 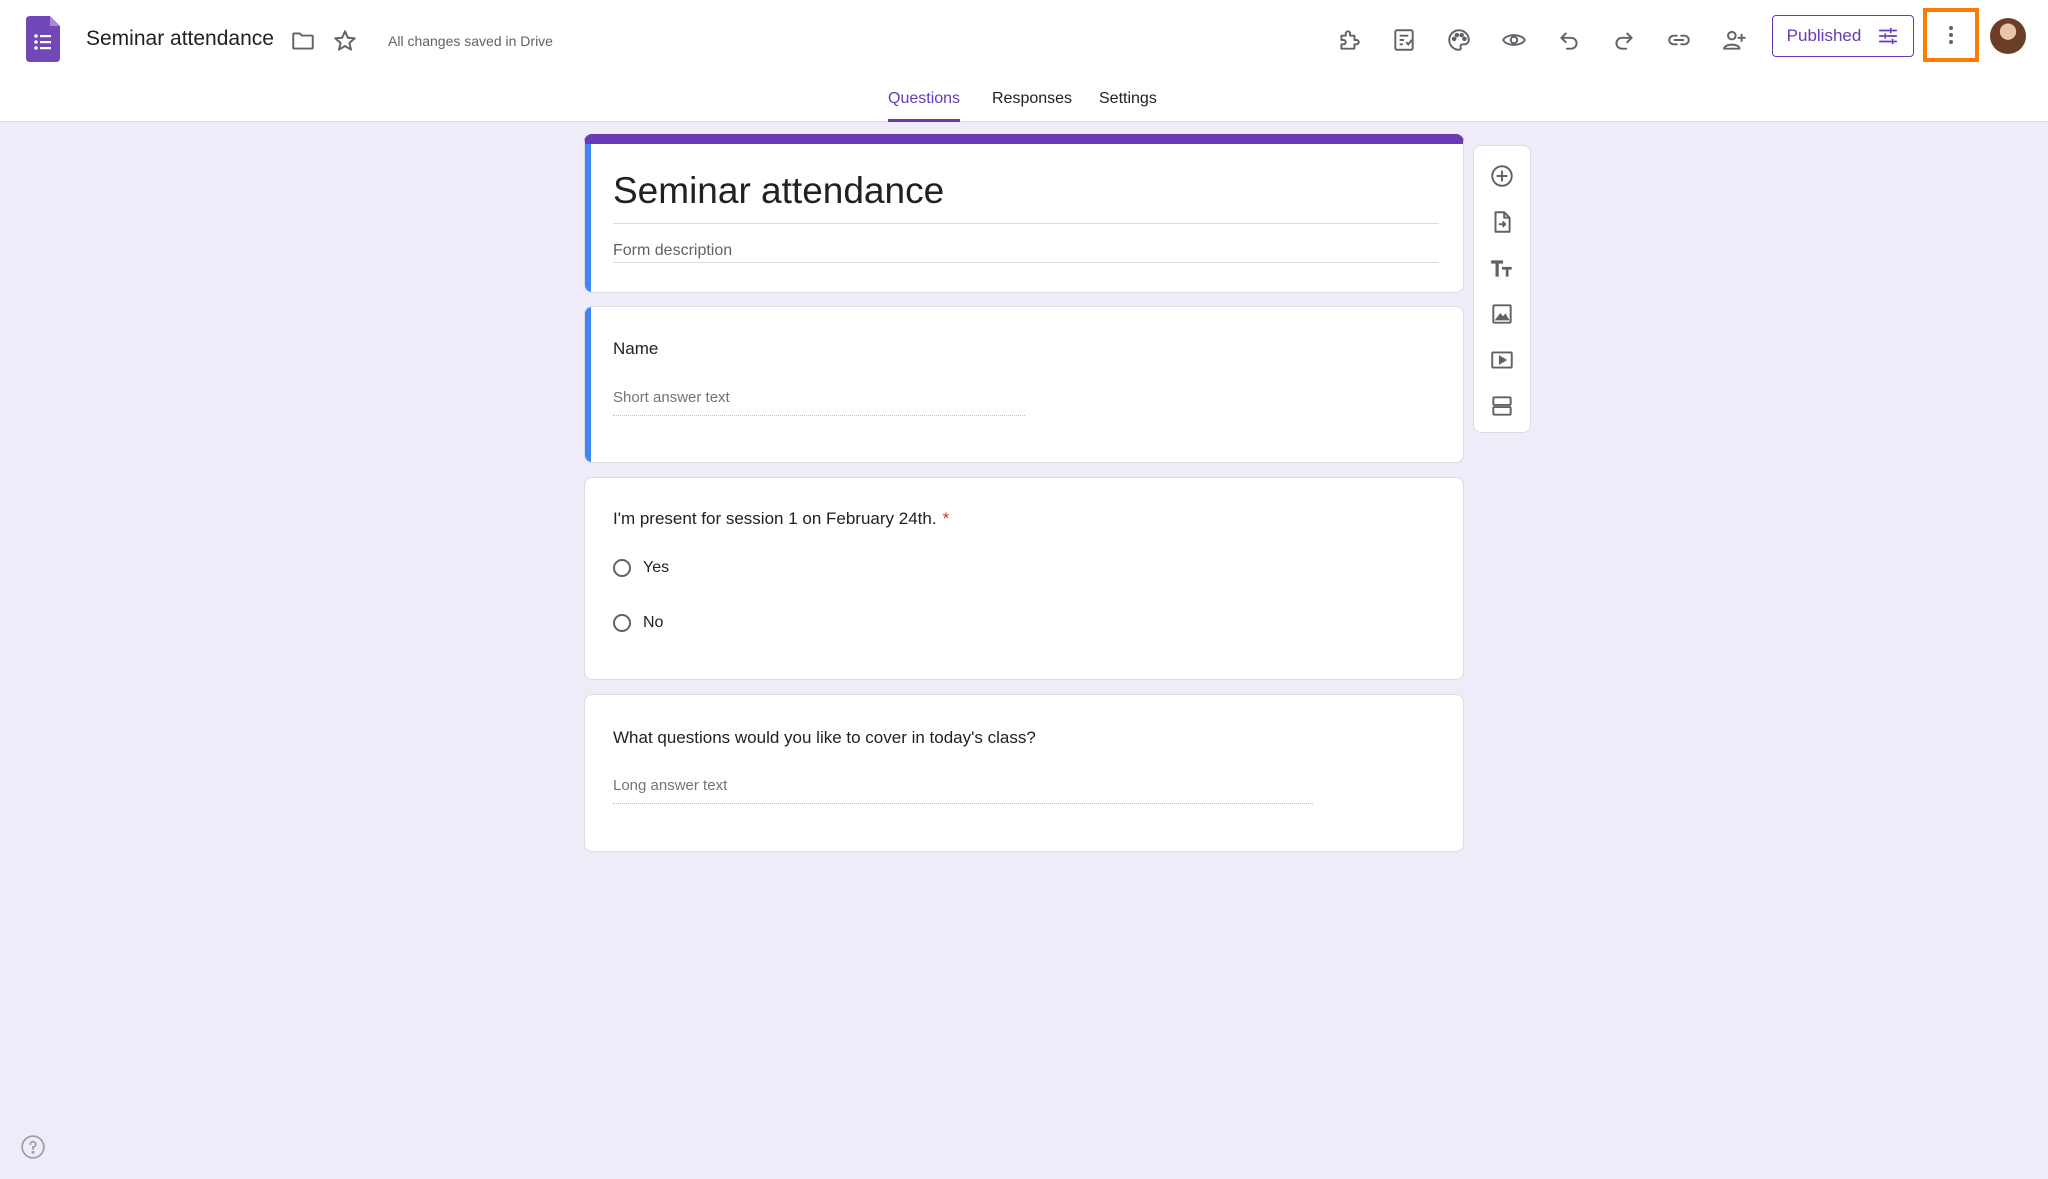 I want to click on option-label: Yes, so click(x=656, y=567).